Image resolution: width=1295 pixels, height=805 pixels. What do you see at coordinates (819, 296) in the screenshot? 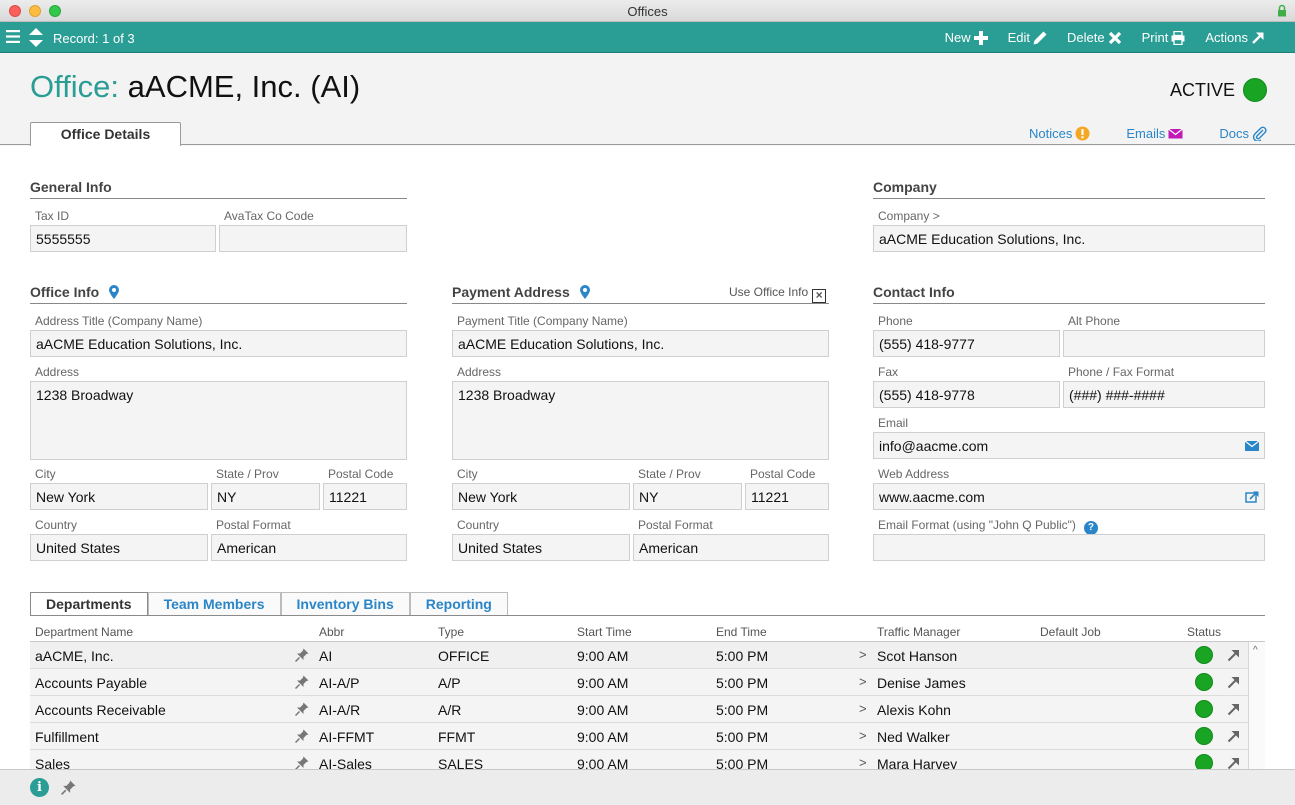
I see `use-office-info-checkbox: ×` at bounding box center [819, 296].